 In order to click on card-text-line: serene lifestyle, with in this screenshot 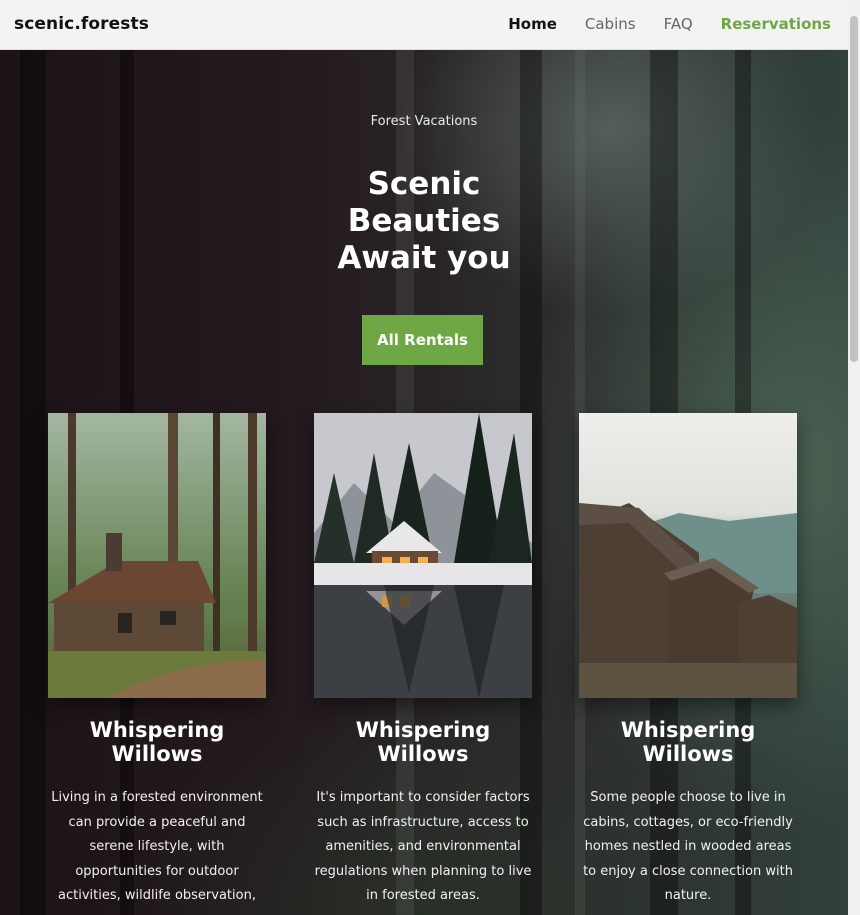, I will do `click(157, 846)`.